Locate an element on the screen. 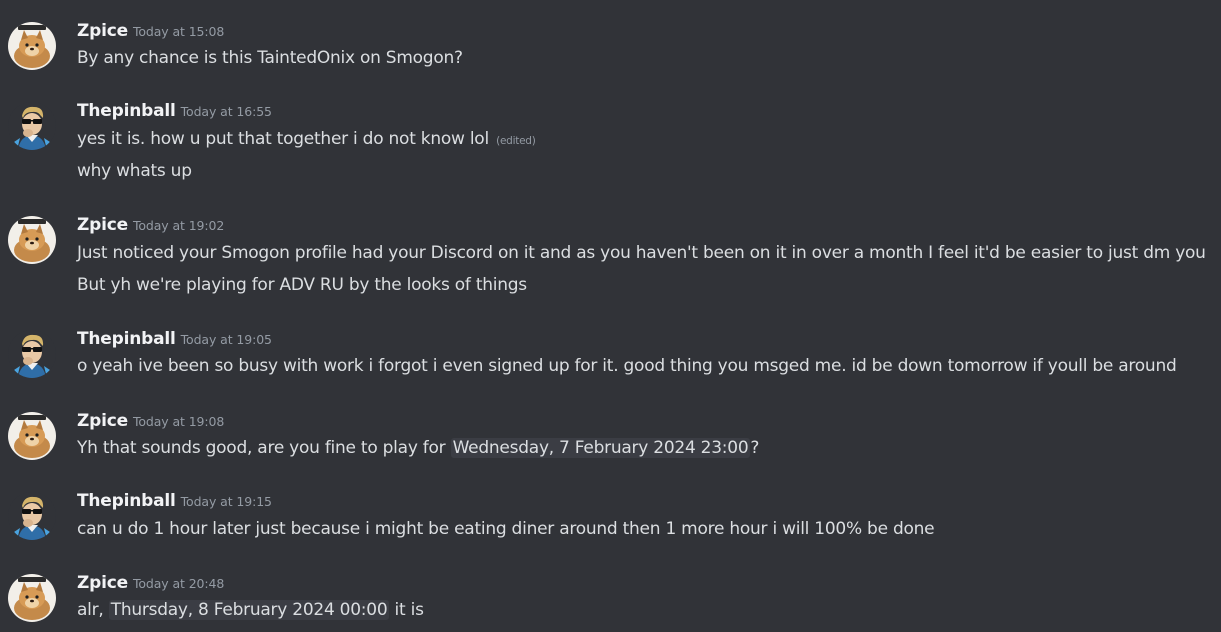  message-header: Thepinball Today at 19:05 is located at coordinates (174, 340).